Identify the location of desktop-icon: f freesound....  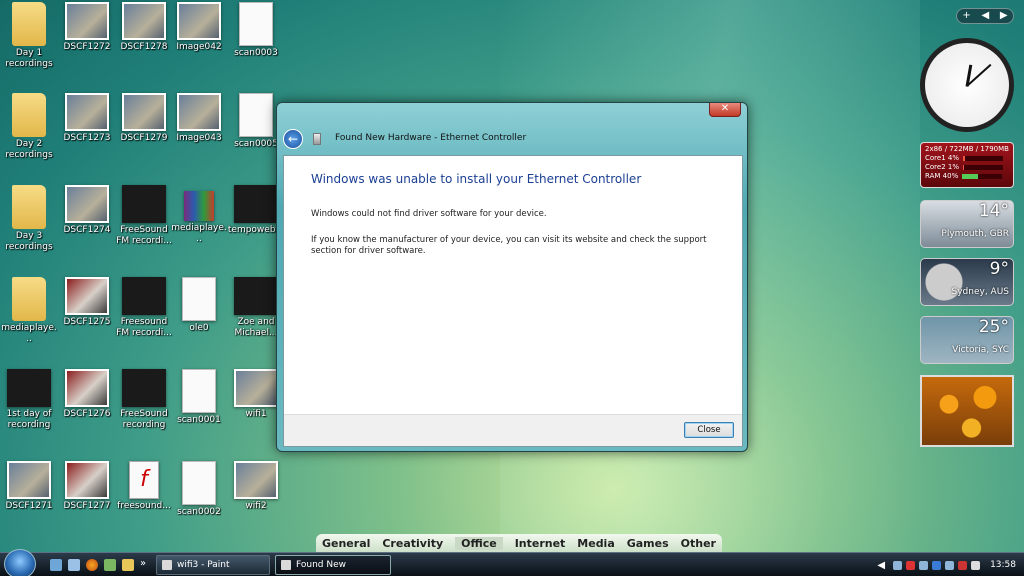
(144, 486).